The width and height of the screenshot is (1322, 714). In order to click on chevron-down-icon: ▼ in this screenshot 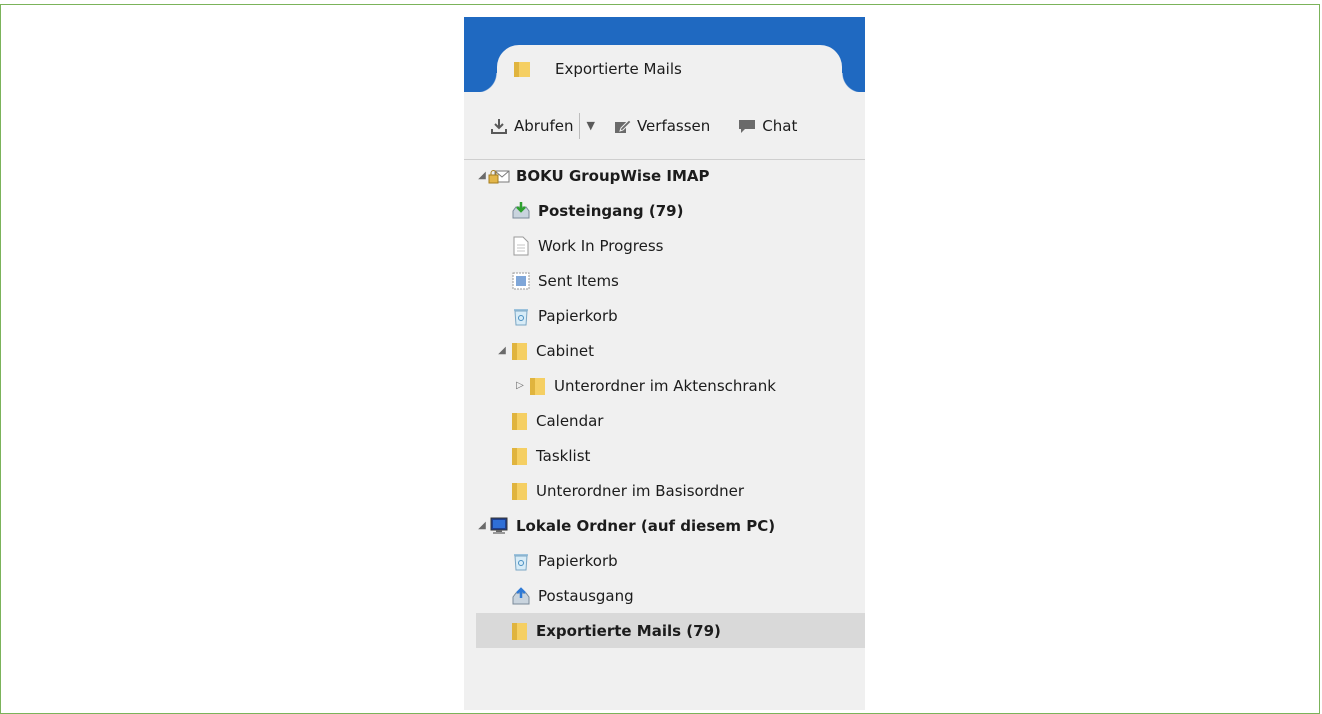, I will do `click(590, 125)`.